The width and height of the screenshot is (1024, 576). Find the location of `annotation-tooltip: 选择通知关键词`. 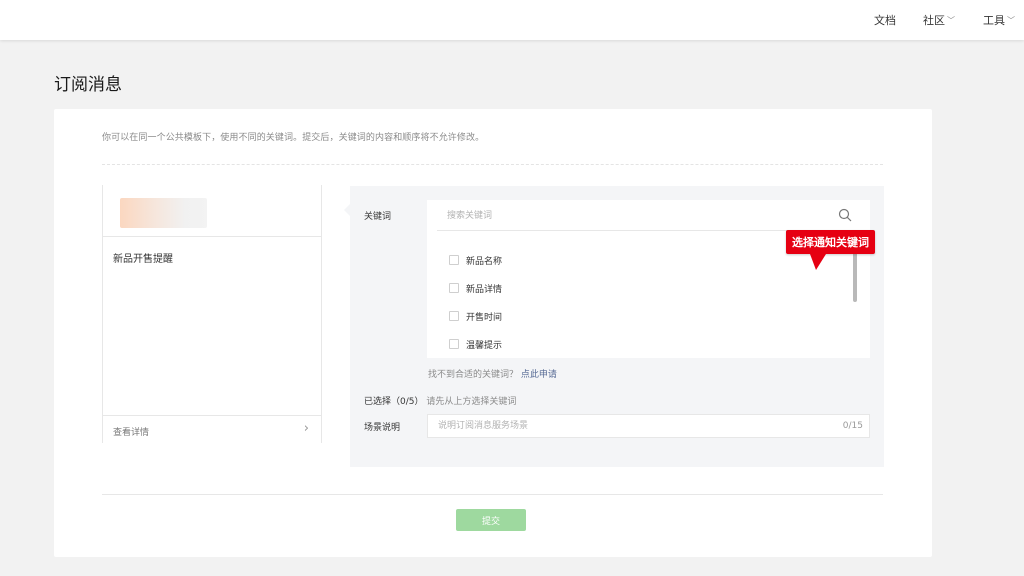

annotation-tooltip: 选择通知关键词 is located at coordinates (830, 250).